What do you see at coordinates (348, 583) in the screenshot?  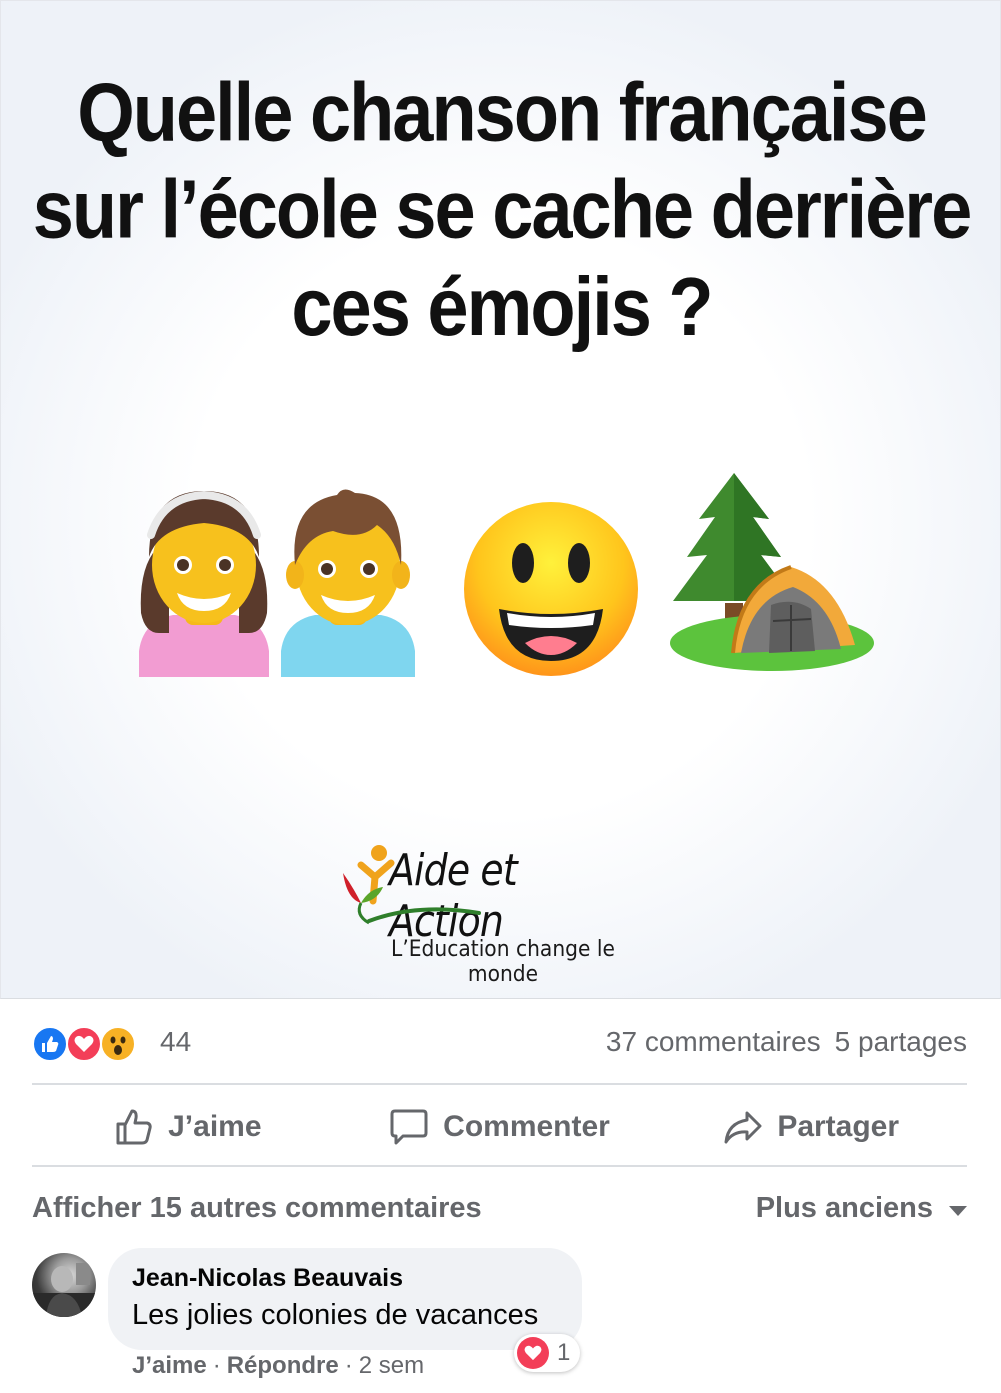 I see `boy-emoji` at bounding box center [348, 583].